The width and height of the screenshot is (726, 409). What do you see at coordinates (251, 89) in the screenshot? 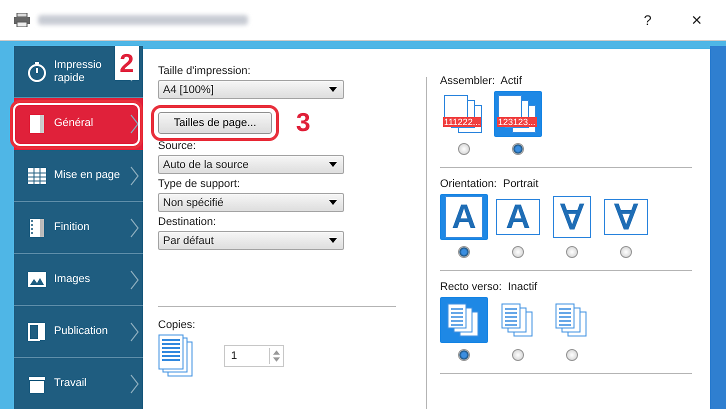
I see `dropdown: A4 [100%]` at bounding box center [251, 89].